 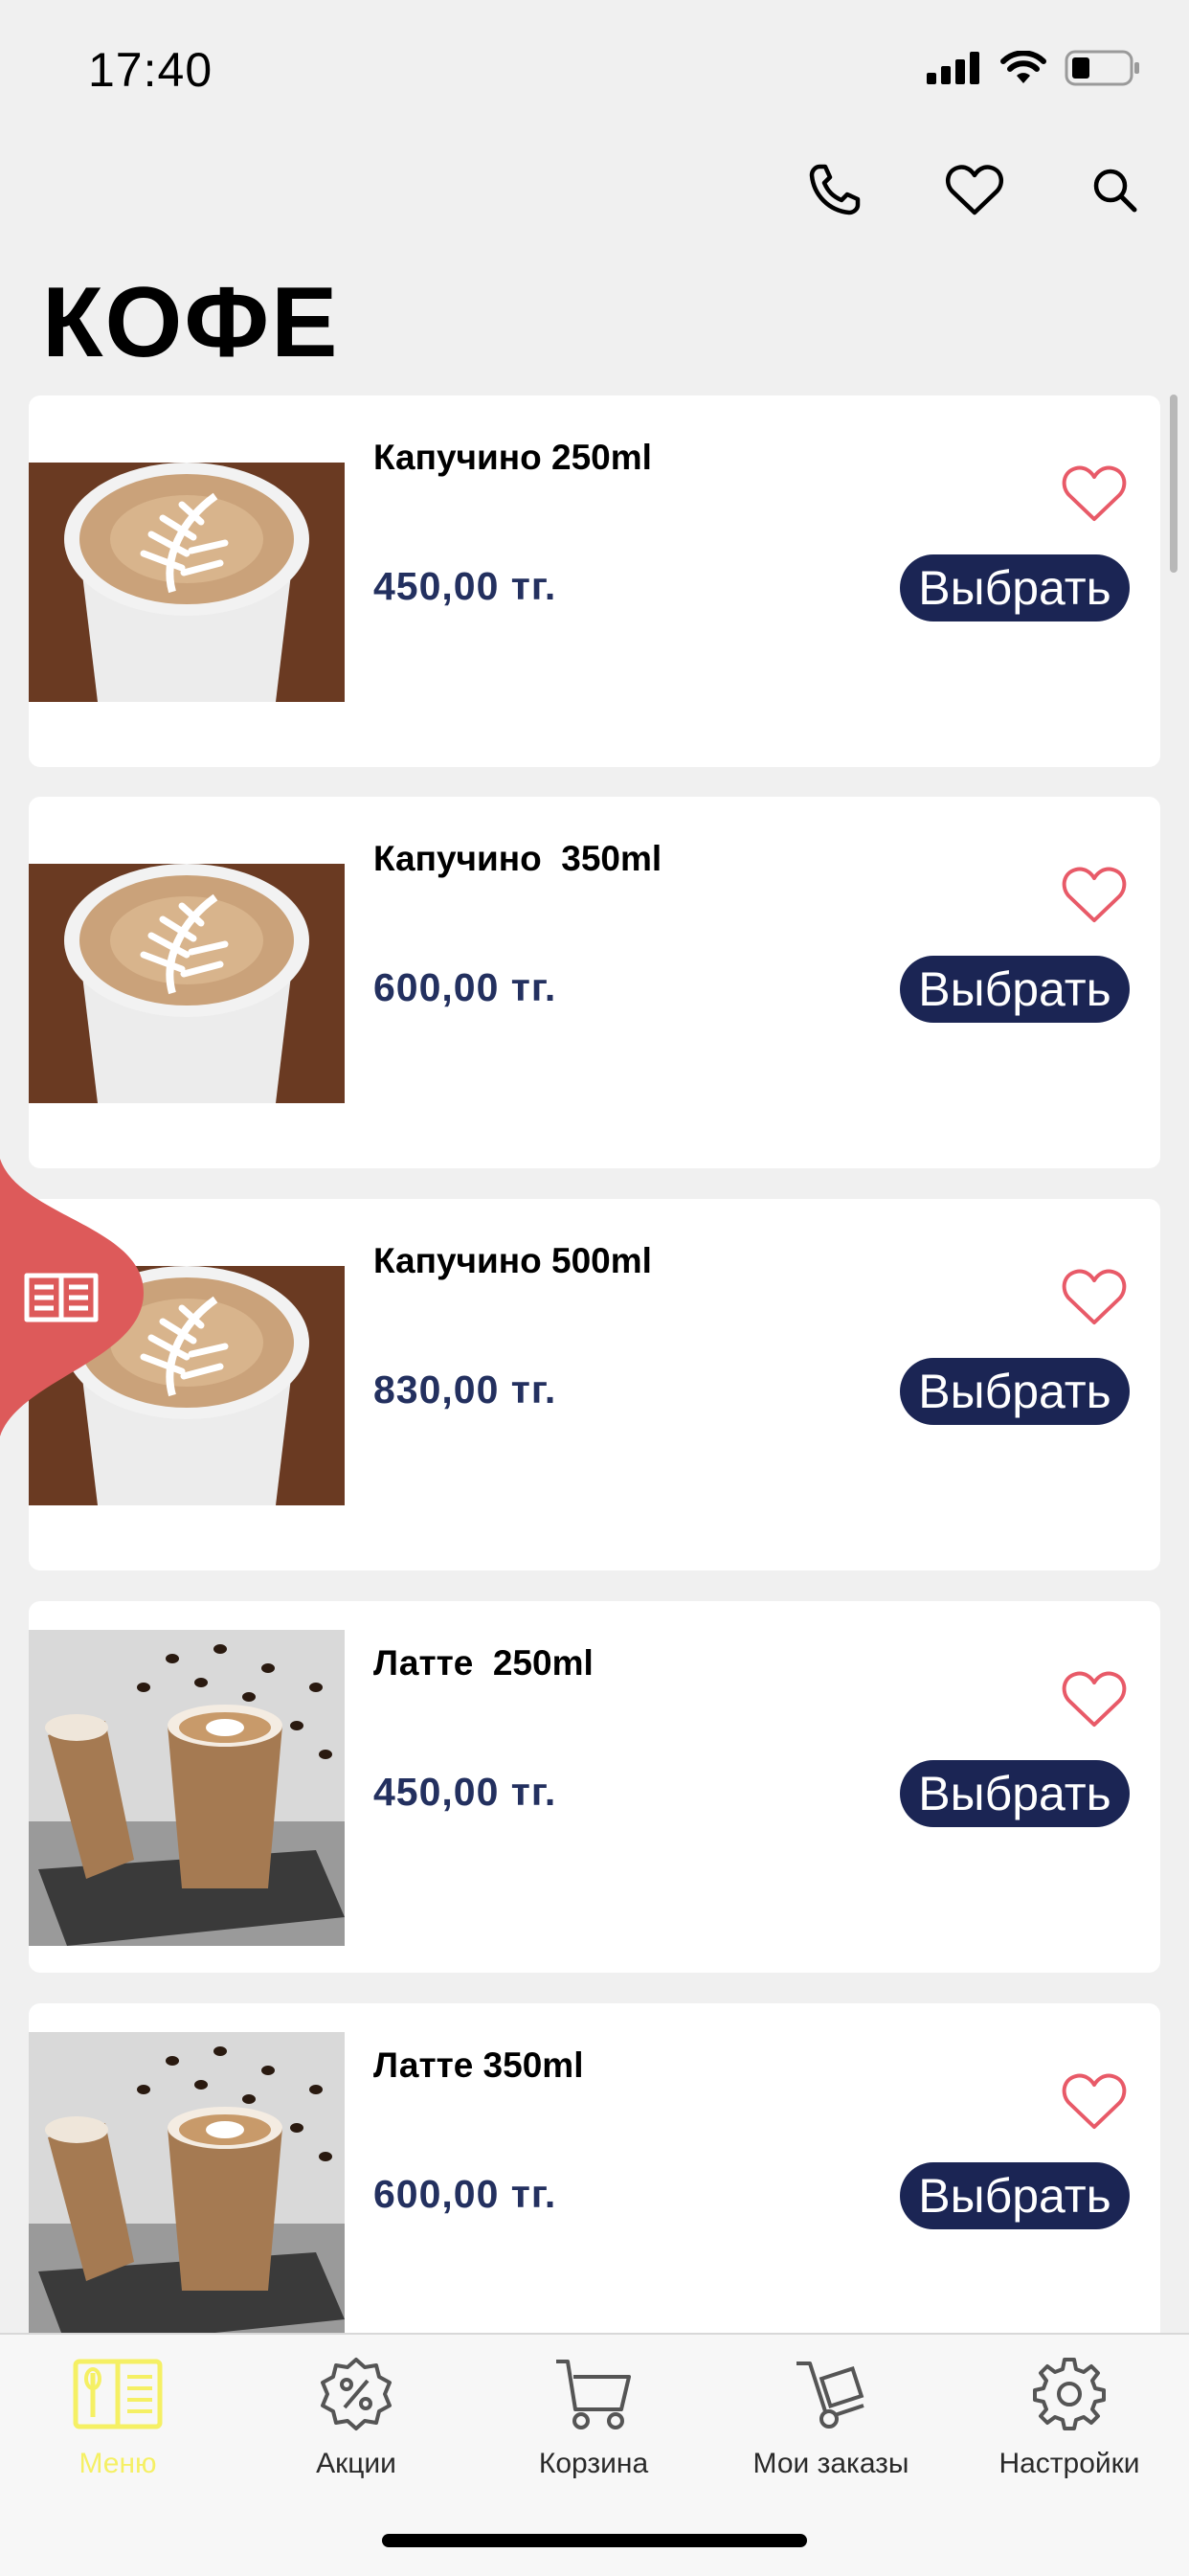 What do you see at coordinates (830, 2395) in the screenshot?
I see `hand-truck-icon` at bounding box center [830, 2395].